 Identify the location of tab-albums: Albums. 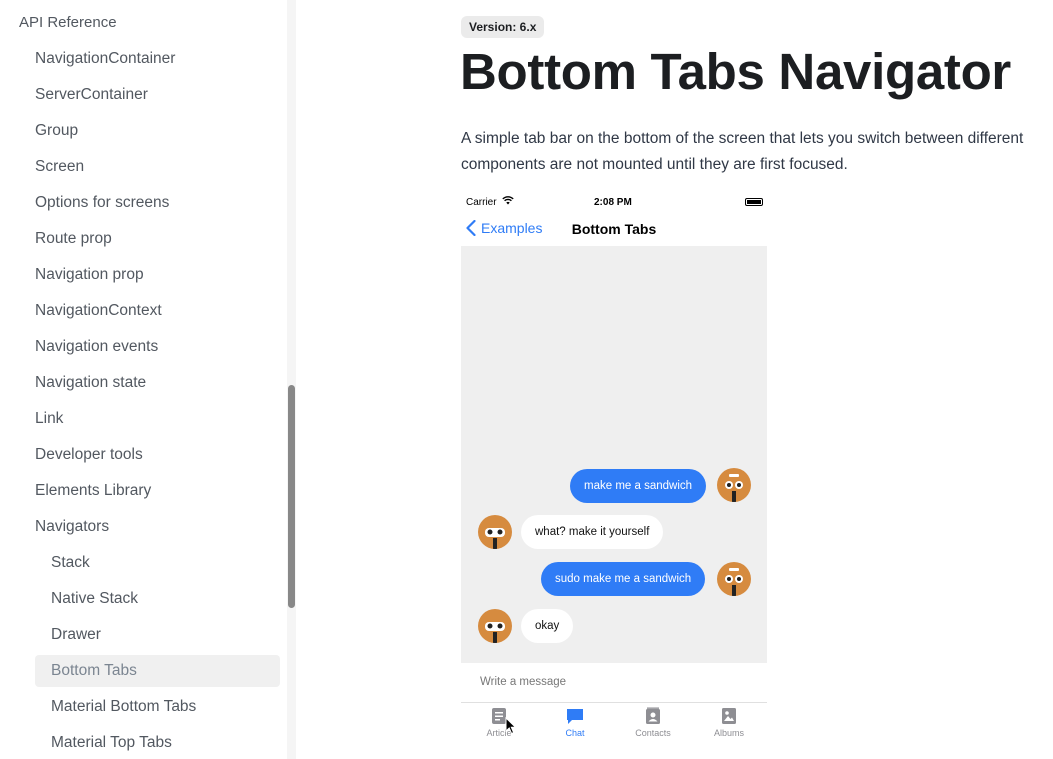
(729, 722).